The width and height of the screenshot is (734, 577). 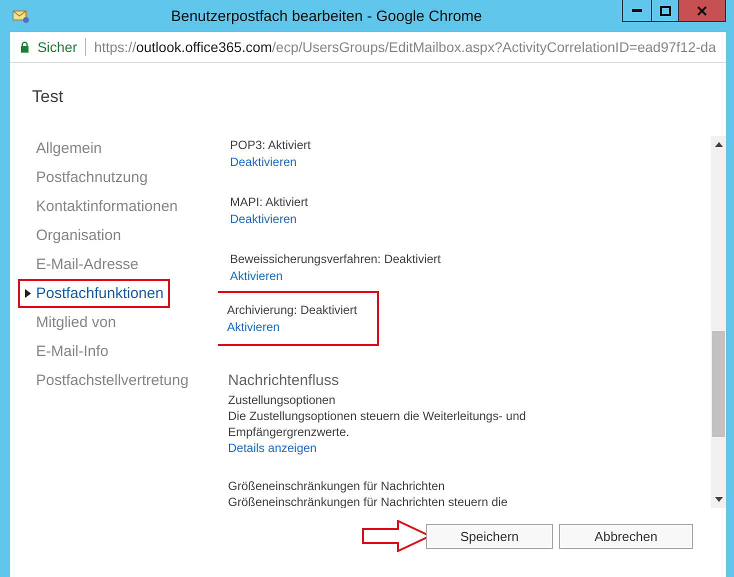 I want to click on status-label: MAPI: Aktiviert, so click(x=269, y=202).